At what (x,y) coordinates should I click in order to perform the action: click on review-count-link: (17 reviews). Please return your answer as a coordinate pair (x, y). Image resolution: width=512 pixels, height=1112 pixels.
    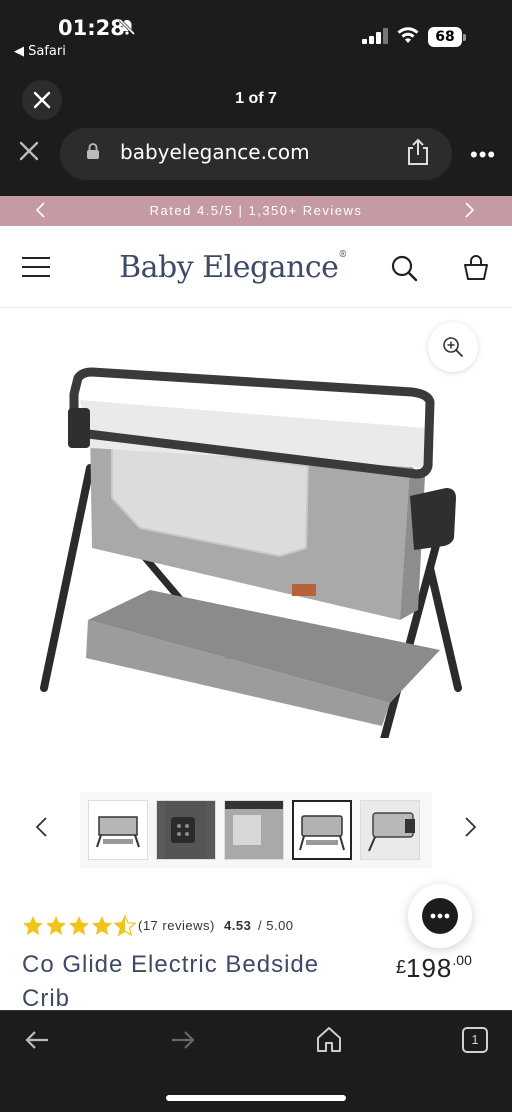
    Looking at the image, I should click on (176, 925).